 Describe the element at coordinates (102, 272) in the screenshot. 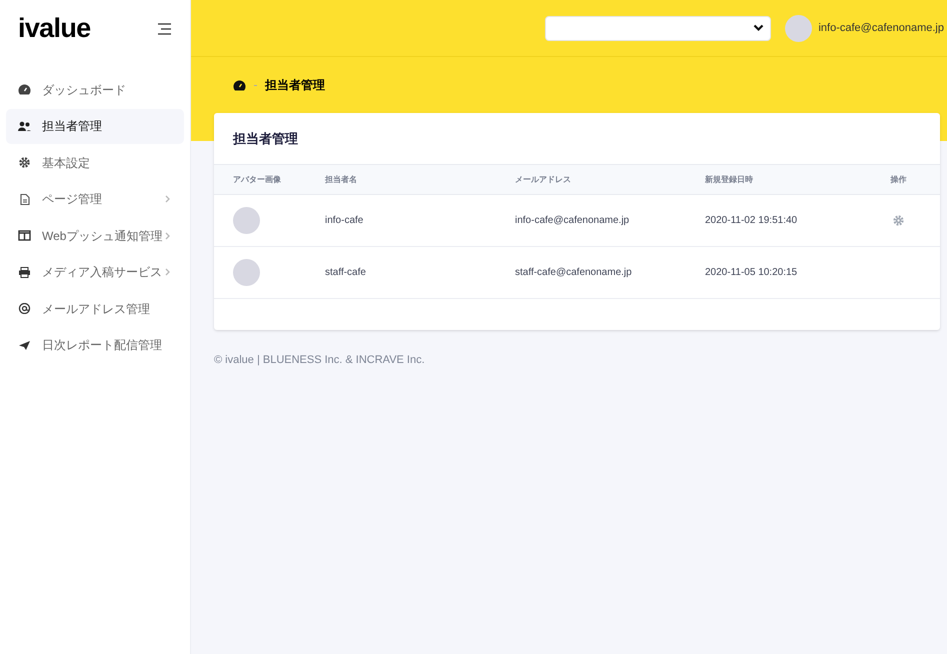

I see `sidebar-label: メディア入稿サービス` at that location.